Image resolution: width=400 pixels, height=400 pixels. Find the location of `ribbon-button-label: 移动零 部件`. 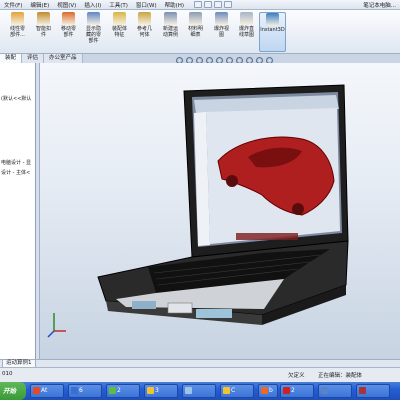

ribbon-button-label: 移动零 部件 is located at coordinates (68, 32).